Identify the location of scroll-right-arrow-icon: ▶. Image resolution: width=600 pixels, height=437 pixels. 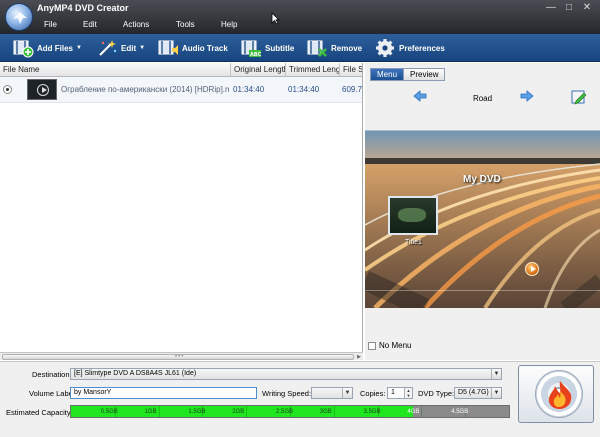
(359, 357).